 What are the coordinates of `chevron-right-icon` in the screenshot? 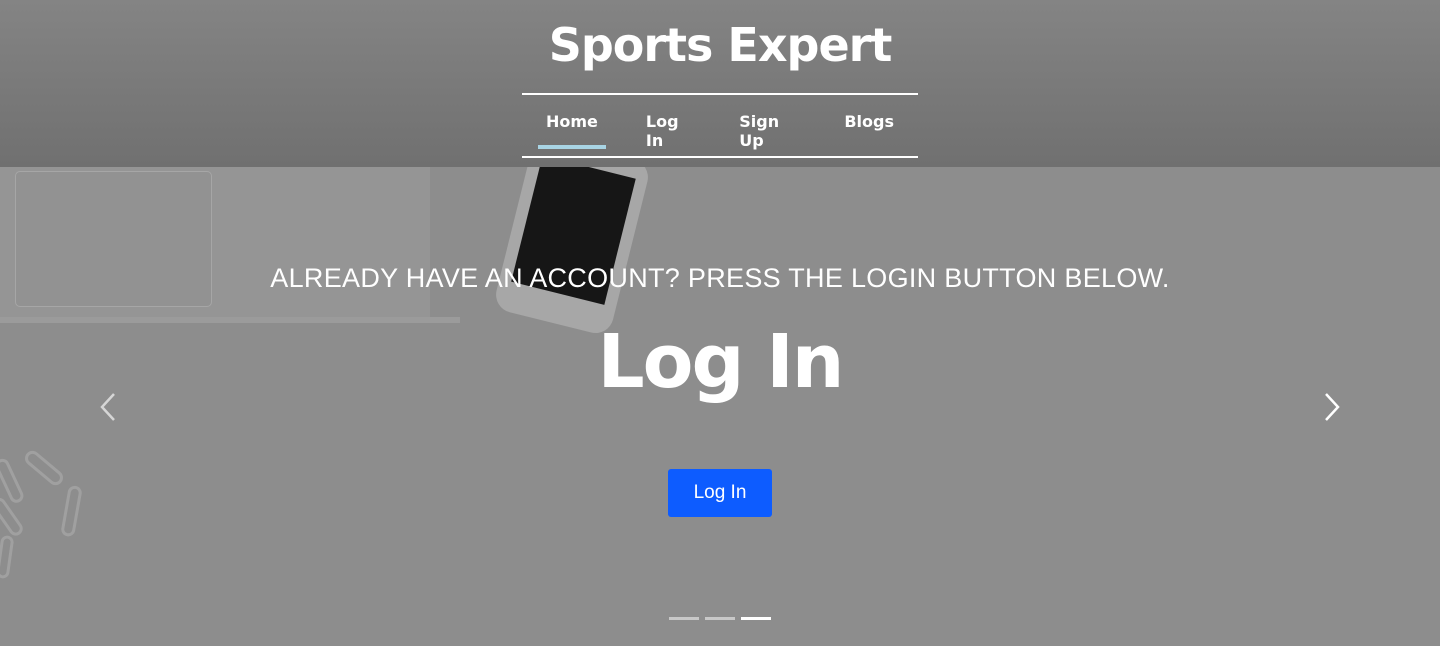 It's located at (1332, 407).